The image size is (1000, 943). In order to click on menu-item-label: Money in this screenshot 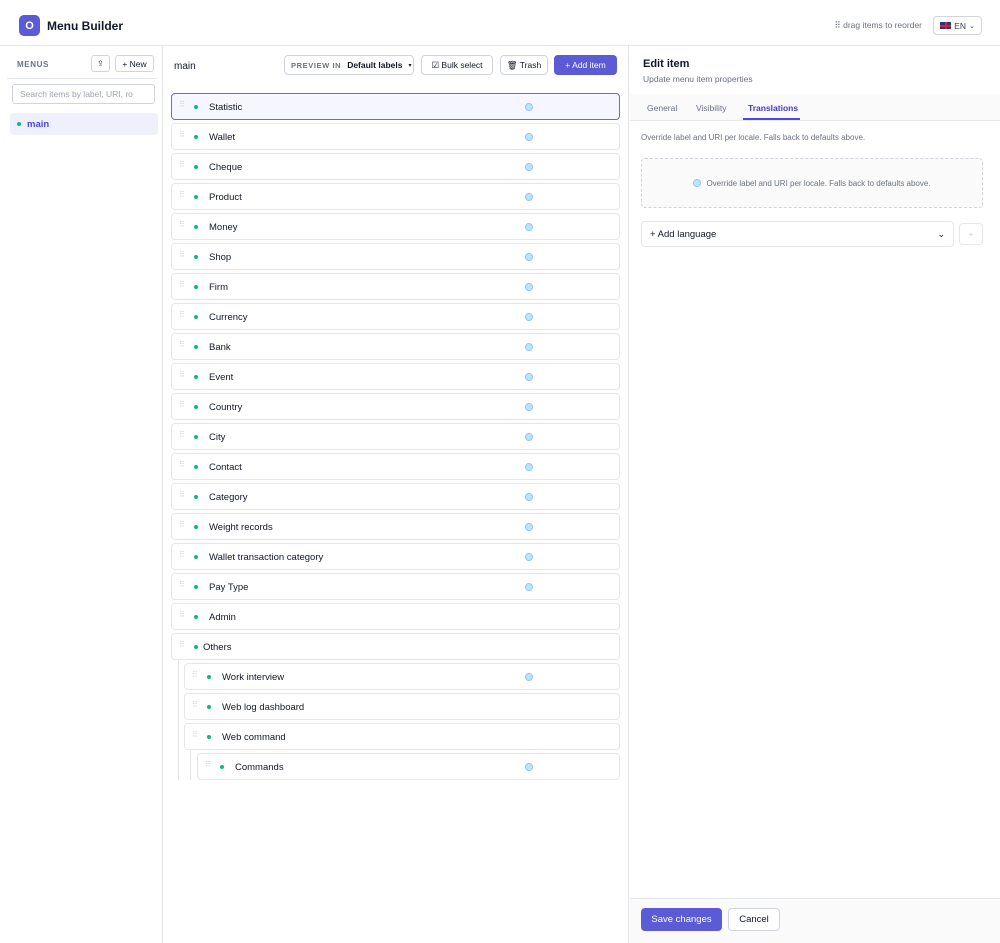, I will do `click(223, 227)`.